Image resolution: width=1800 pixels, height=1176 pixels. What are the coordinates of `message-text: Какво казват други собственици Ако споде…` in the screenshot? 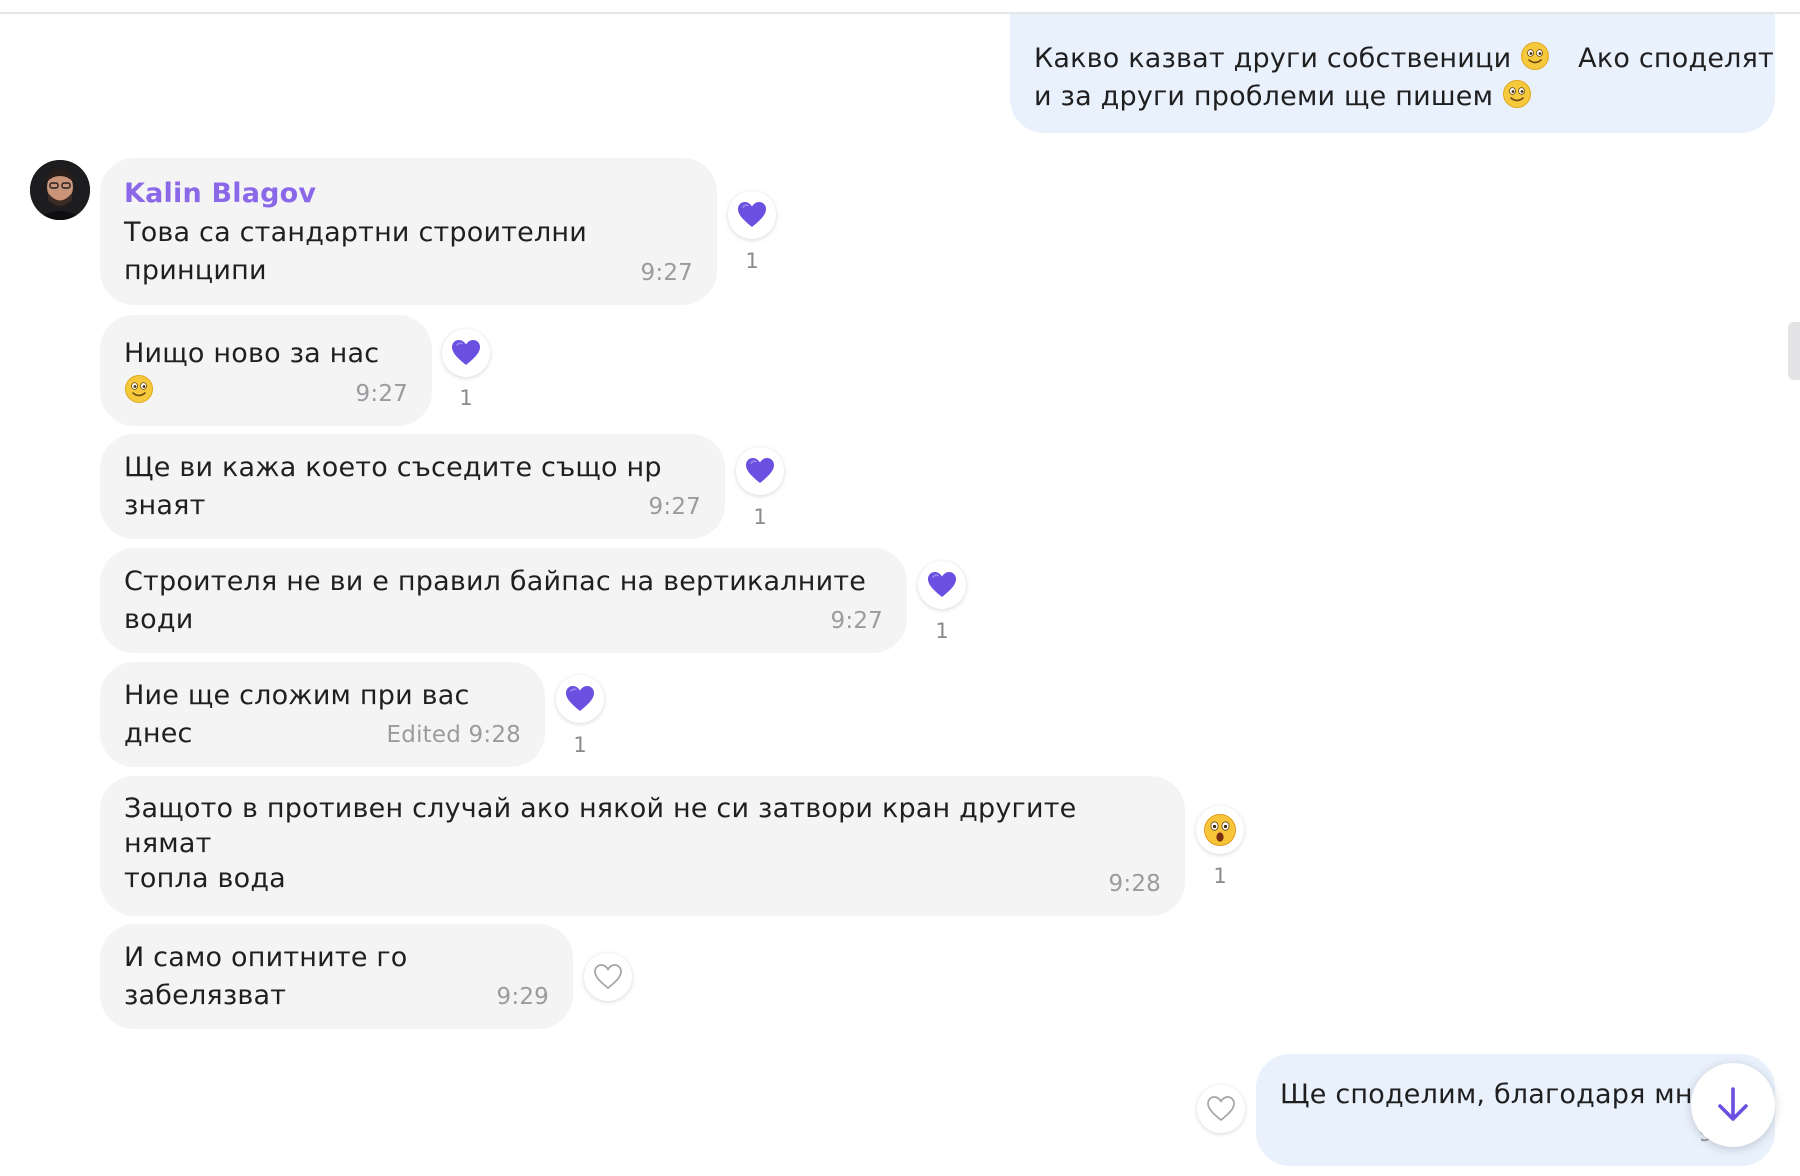 It's located at (1404, 59).